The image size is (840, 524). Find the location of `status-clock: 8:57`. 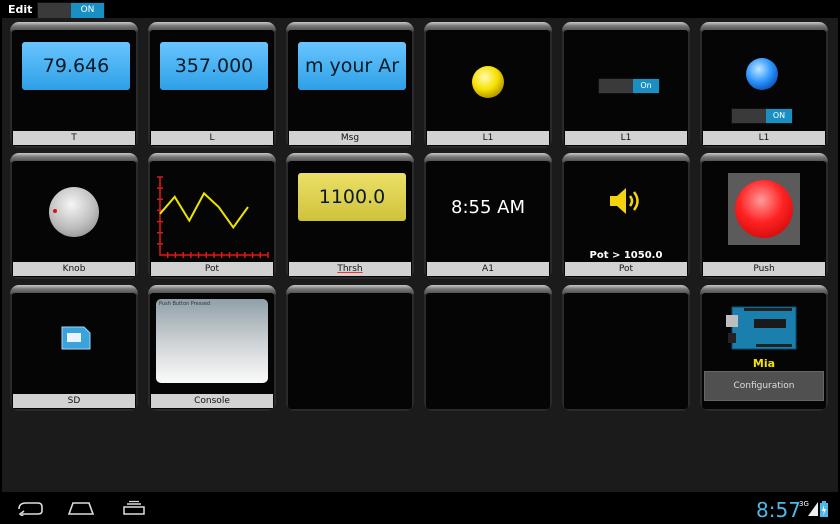

status-clock: 8:57 is located at coordinates (778, 510).